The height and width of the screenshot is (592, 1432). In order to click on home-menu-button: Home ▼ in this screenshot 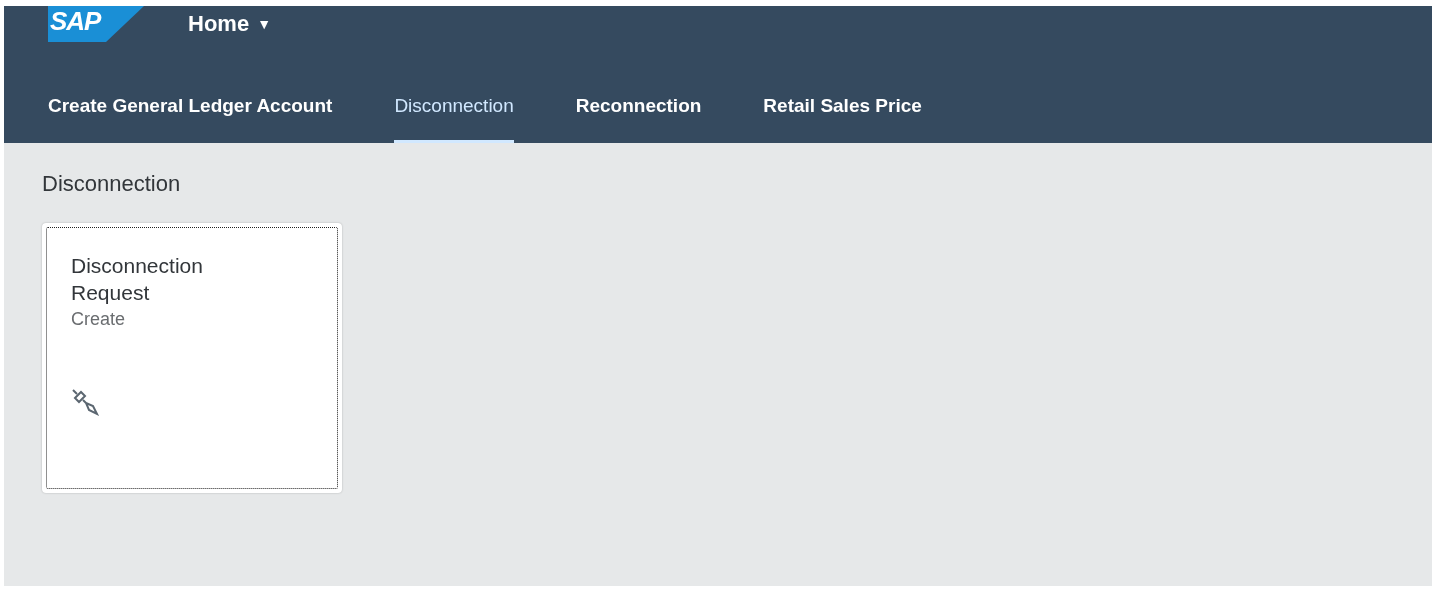, I will do `click(229, 24)`.